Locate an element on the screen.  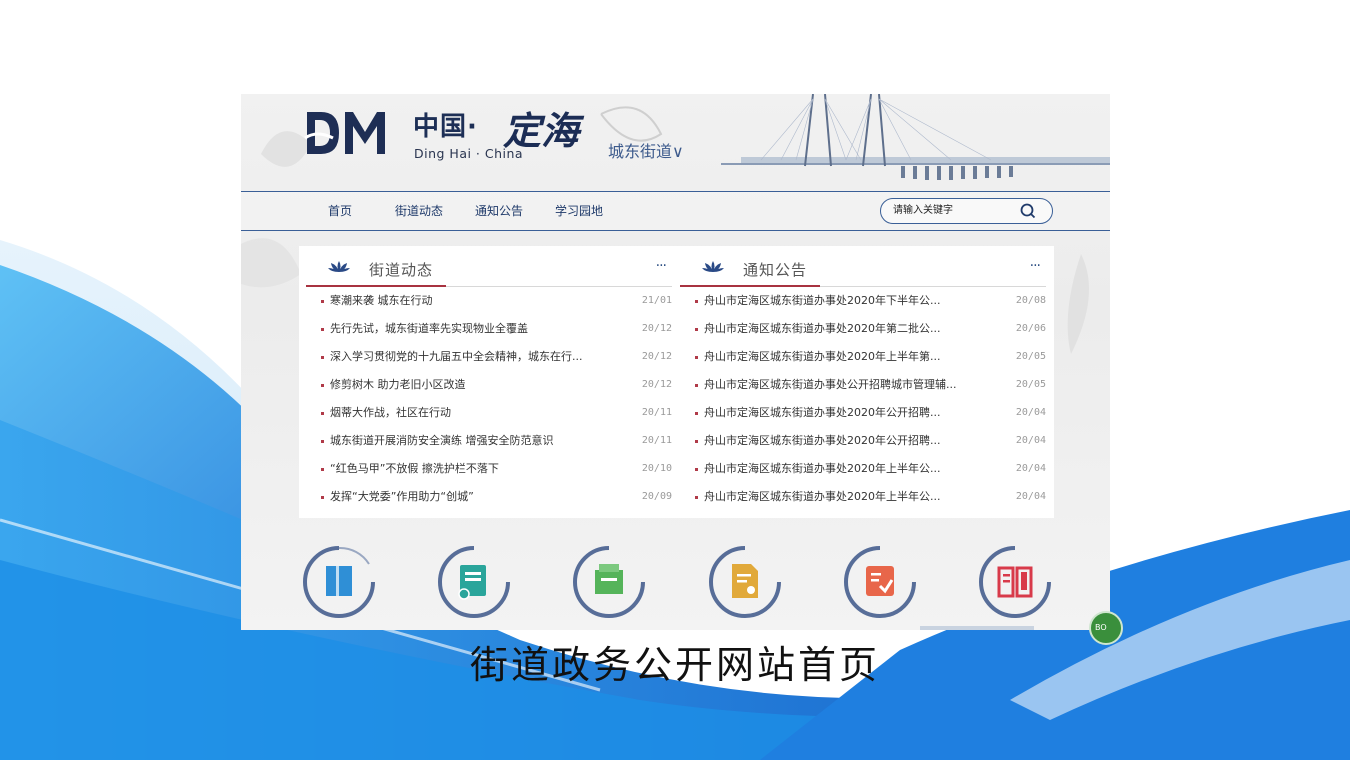
news-item: “红色马甲”不放假 擦洗护栏不落下 20/10 is located at coordinates (489, 469).